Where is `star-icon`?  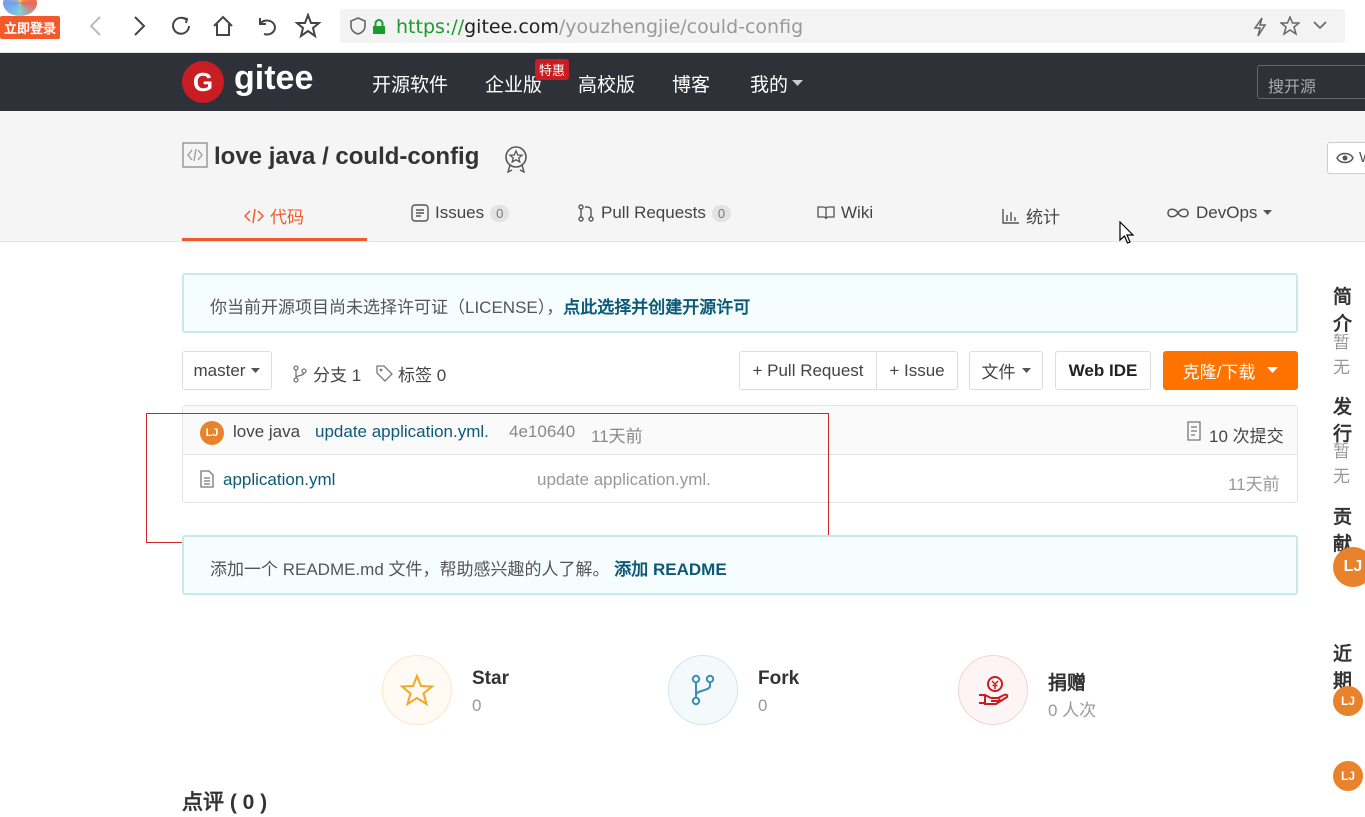 star-icon is located at coordinates (417, 690).